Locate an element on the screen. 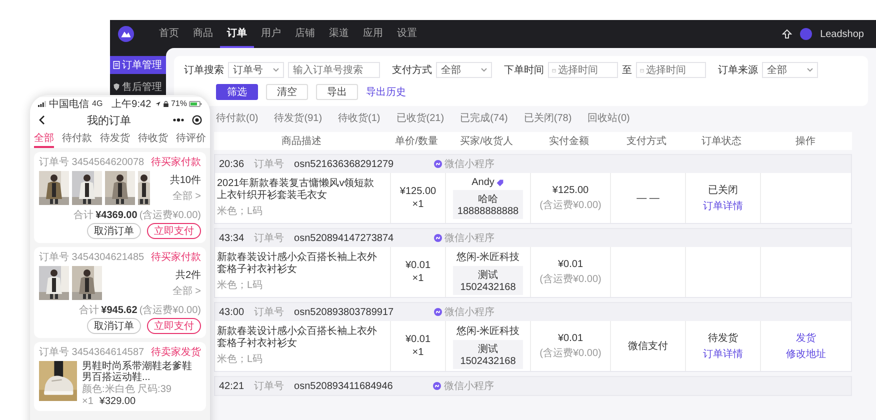 The image size is (876, 420). order-number: 订单号 3454564620078 is located at coordinates (91, 162).